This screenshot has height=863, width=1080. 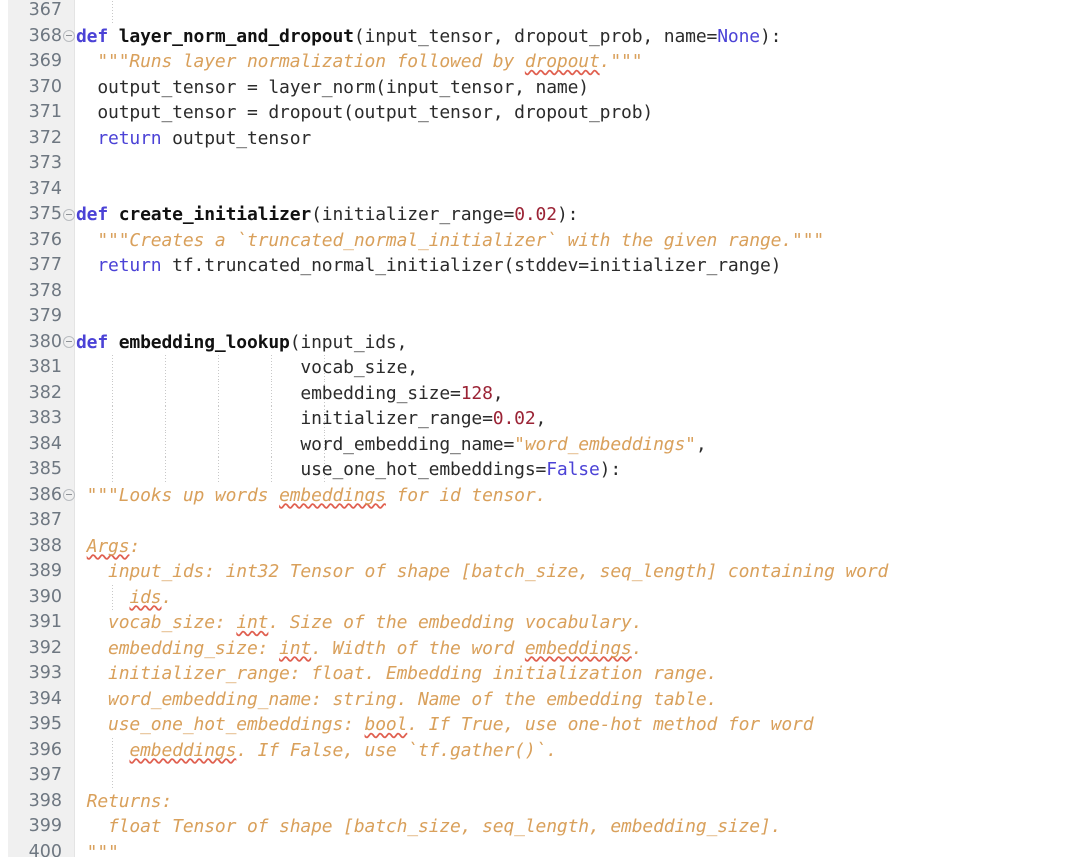 I want to click on code-line: 387, so click(x=540, y=521).